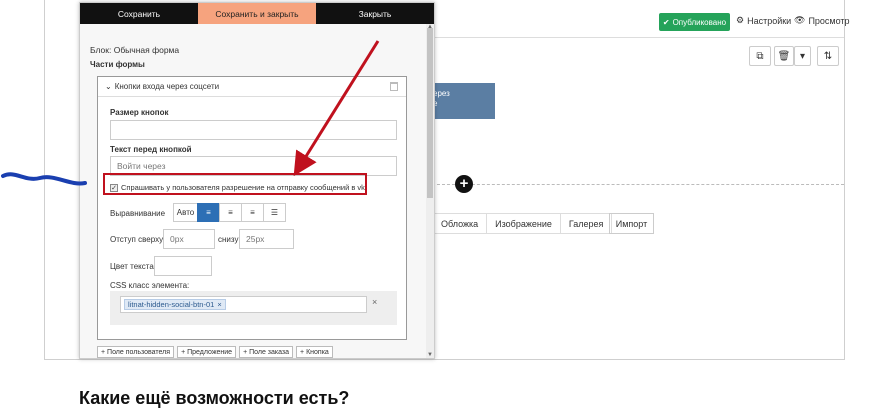  I want to click on insert-divider, so click(638, 184).